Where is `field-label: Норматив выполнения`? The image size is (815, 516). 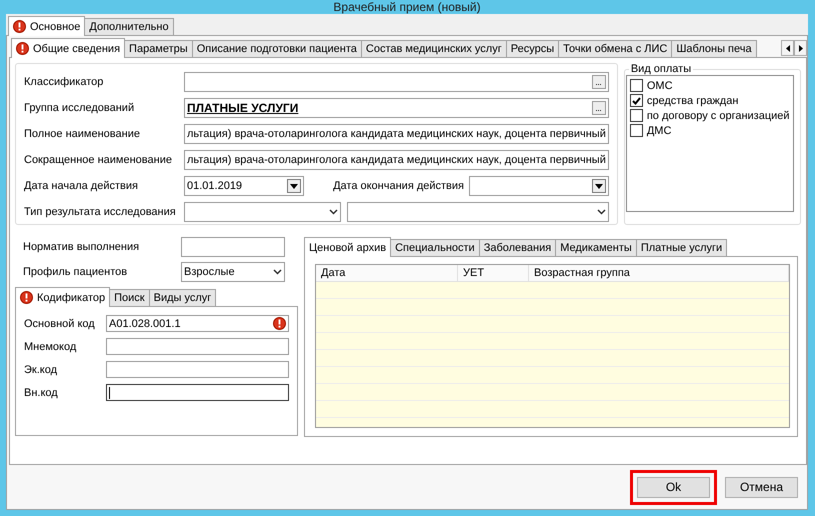
field-label: Норматив выполнения is located at coordinates (81, 247).